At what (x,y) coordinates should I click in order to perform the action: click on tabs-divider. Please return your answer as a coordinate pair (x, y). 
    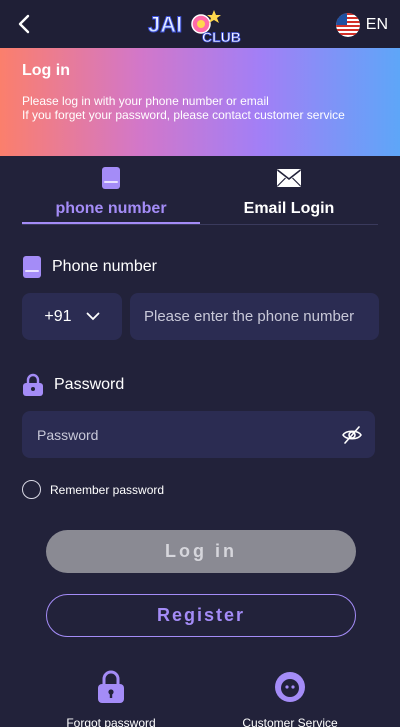
    Looking at the image, I should click on (200, 224).